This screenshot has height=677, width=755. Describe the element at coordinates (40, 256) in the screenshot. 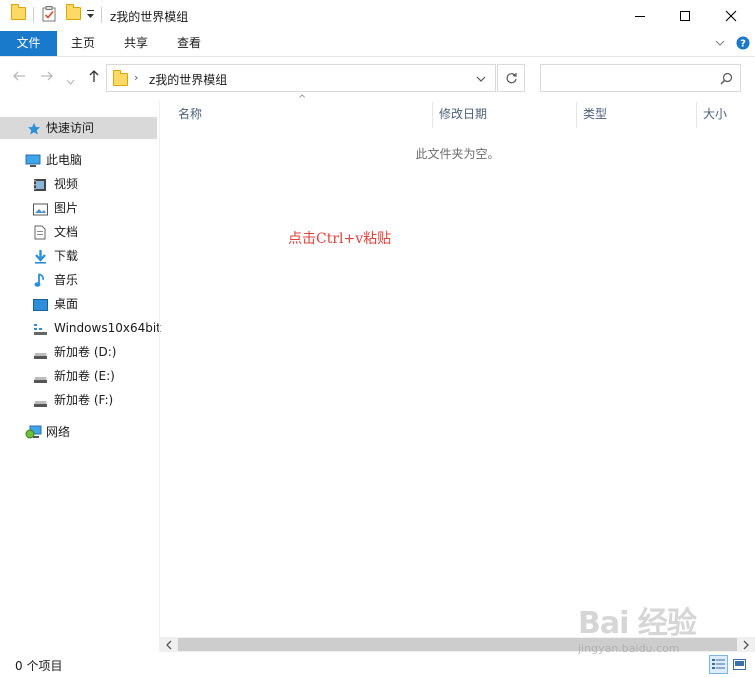

I see `download-icon` at that location.